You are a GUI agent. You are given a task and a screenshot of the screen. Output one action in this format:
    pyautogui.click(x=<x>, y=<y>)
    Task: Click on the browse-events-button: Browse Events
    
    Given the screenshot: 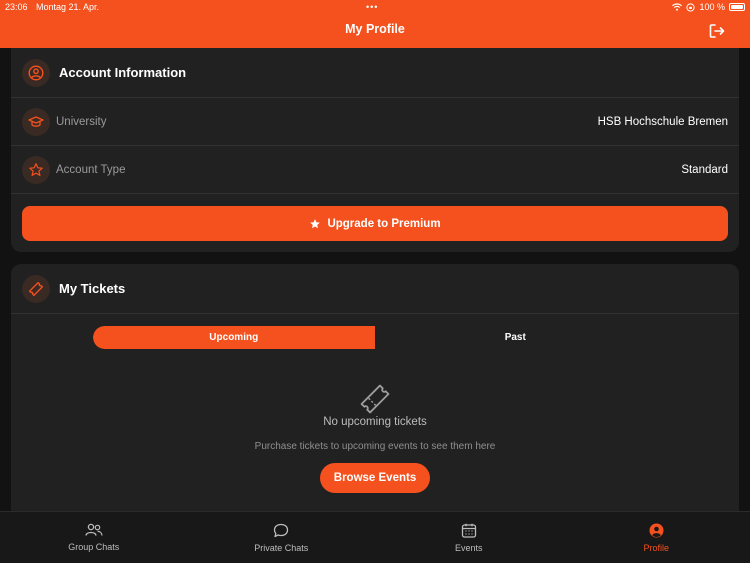 What is the action you would take?
    pyautogui.click(x=375, y=478)
    